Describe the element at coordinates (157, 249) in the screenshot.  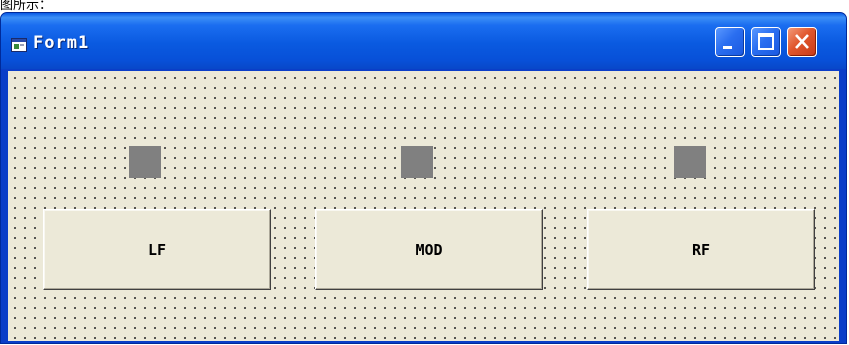
I see `lf-button: LF` at that location.